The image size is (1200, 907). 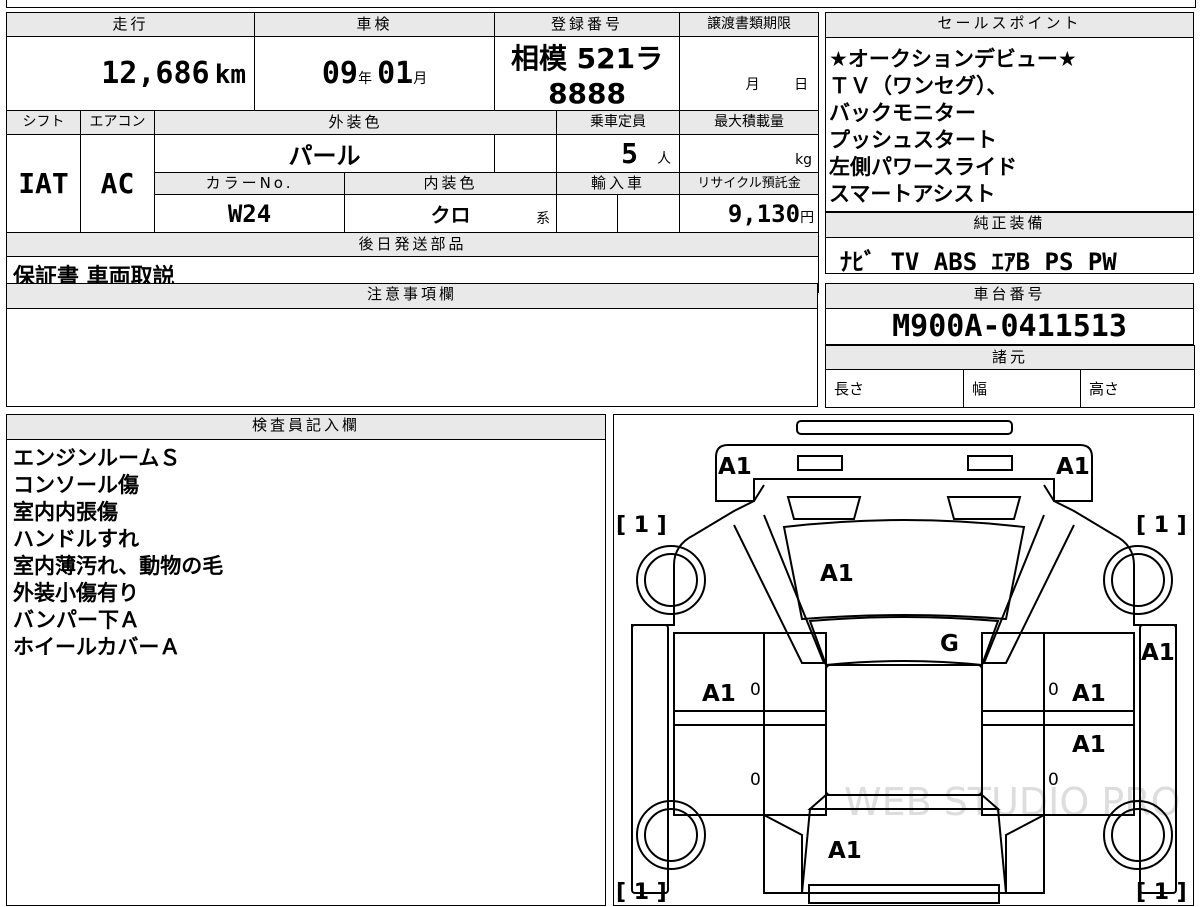 I want to click on front-bumper-bar, so click(x=904, y=427).